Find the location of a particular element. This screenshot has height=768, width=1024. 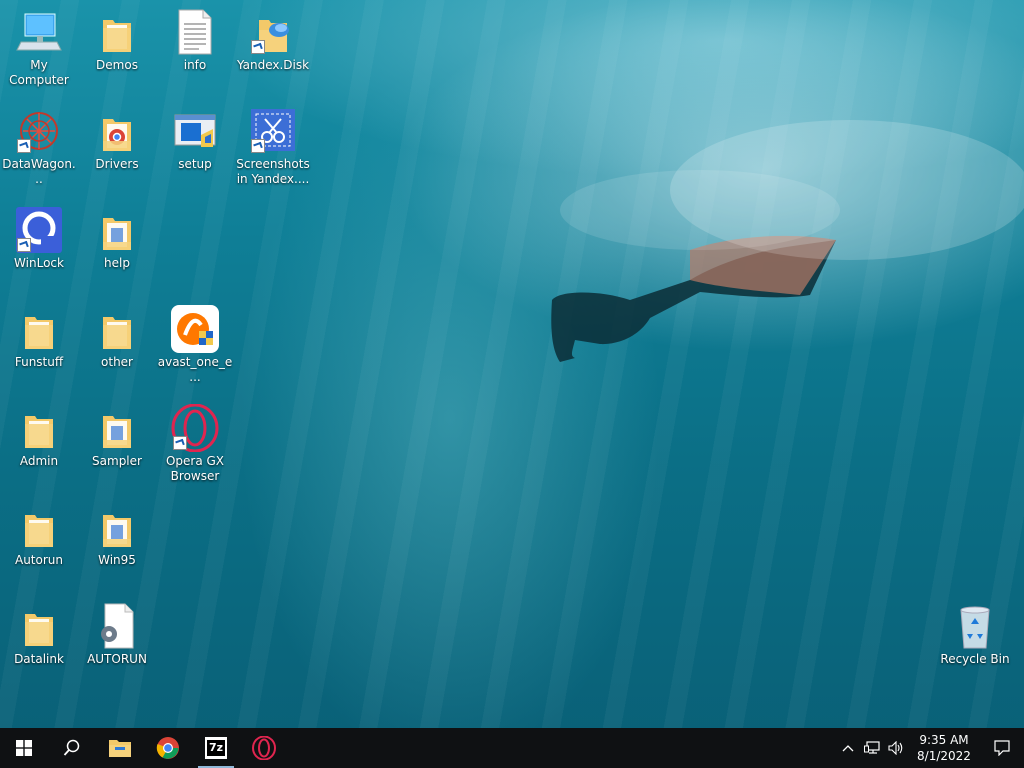

search-icon is located at coordinates (71, 747).